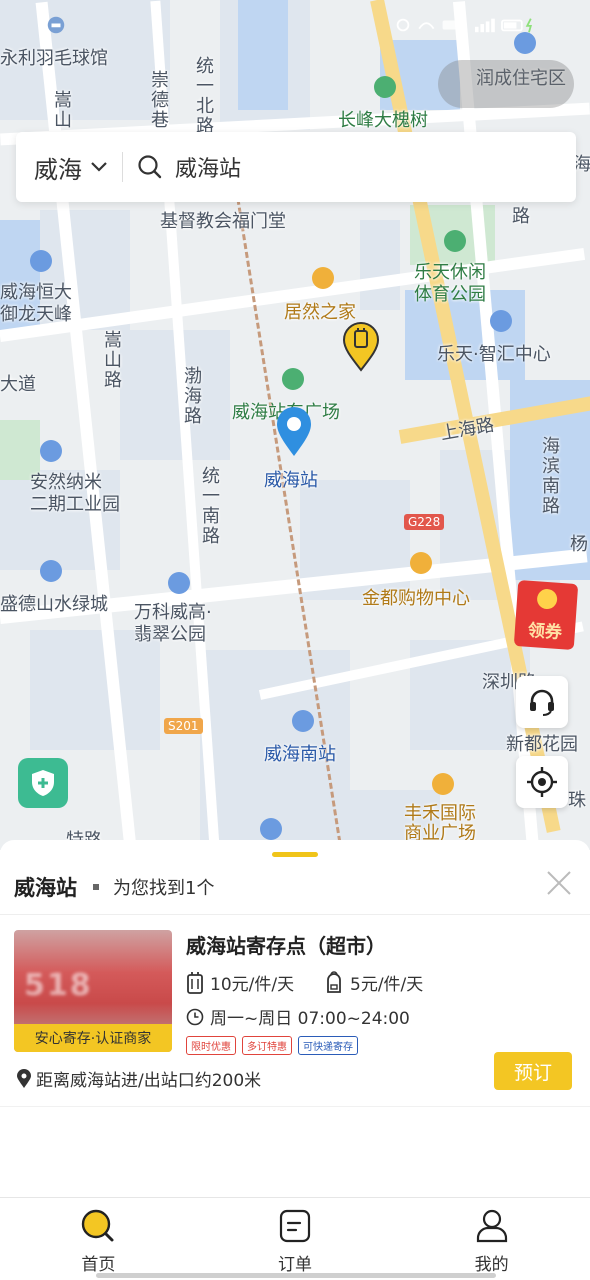  What do you see at coordinates (45, 888) in the screenshot?
I see `sheet-title: 威海站` at bounding box center [45, 888].